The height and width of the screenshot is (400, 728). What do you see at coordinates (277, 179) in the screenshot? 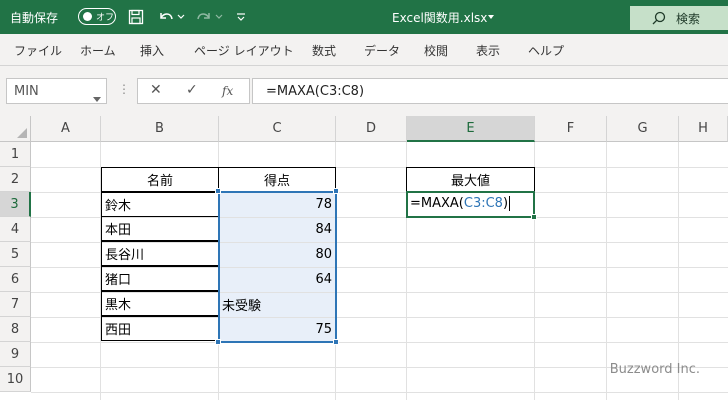
I see `table-header-score: 得点` at bounding box center [277, 179].